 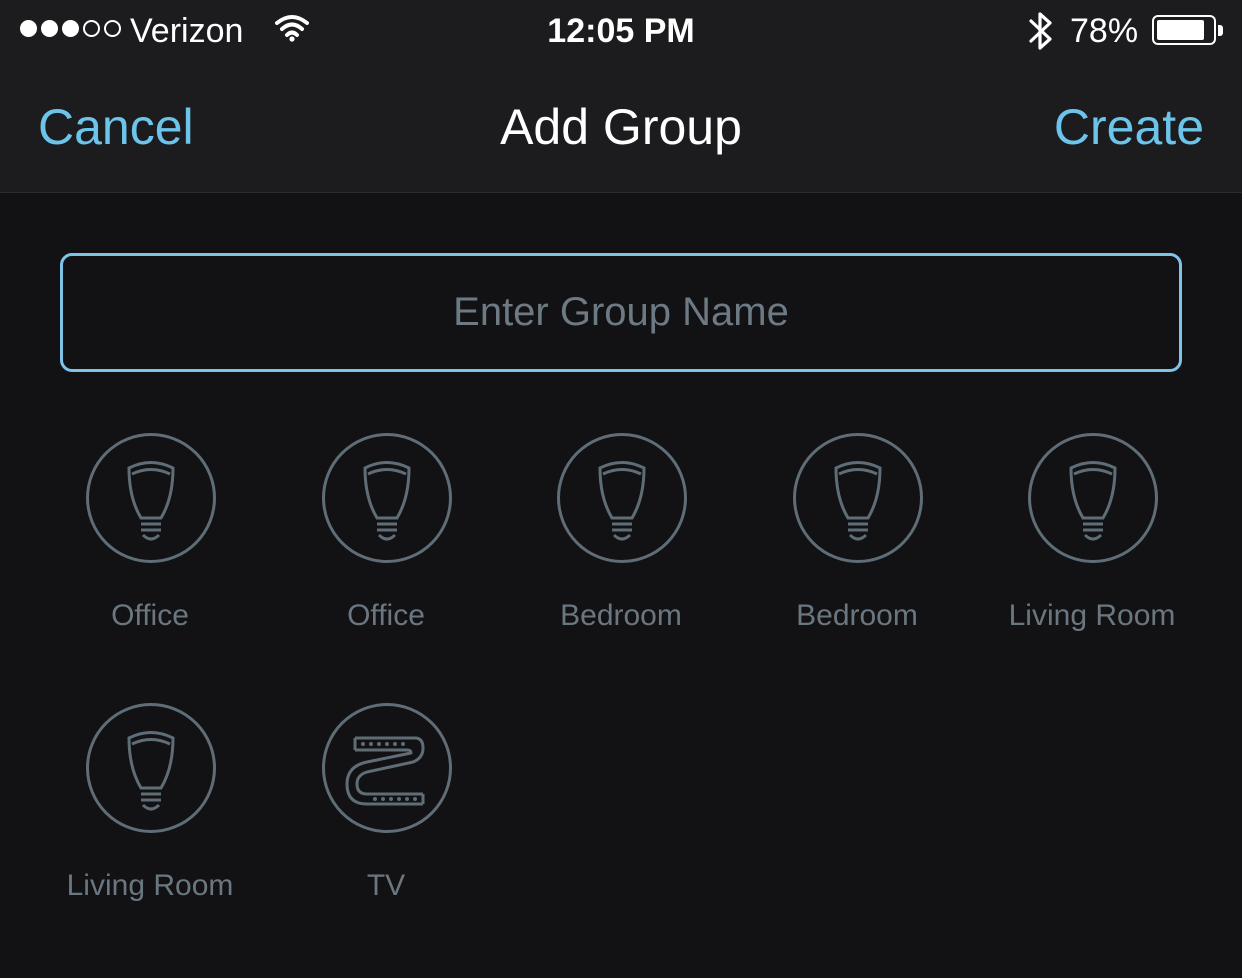 I want to click on create-button: Create, so click(x=1129, y=127).